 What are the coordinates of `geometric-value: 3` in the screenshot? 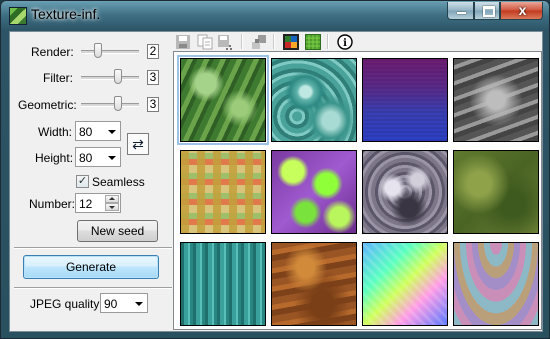 It's located at (153, 104).